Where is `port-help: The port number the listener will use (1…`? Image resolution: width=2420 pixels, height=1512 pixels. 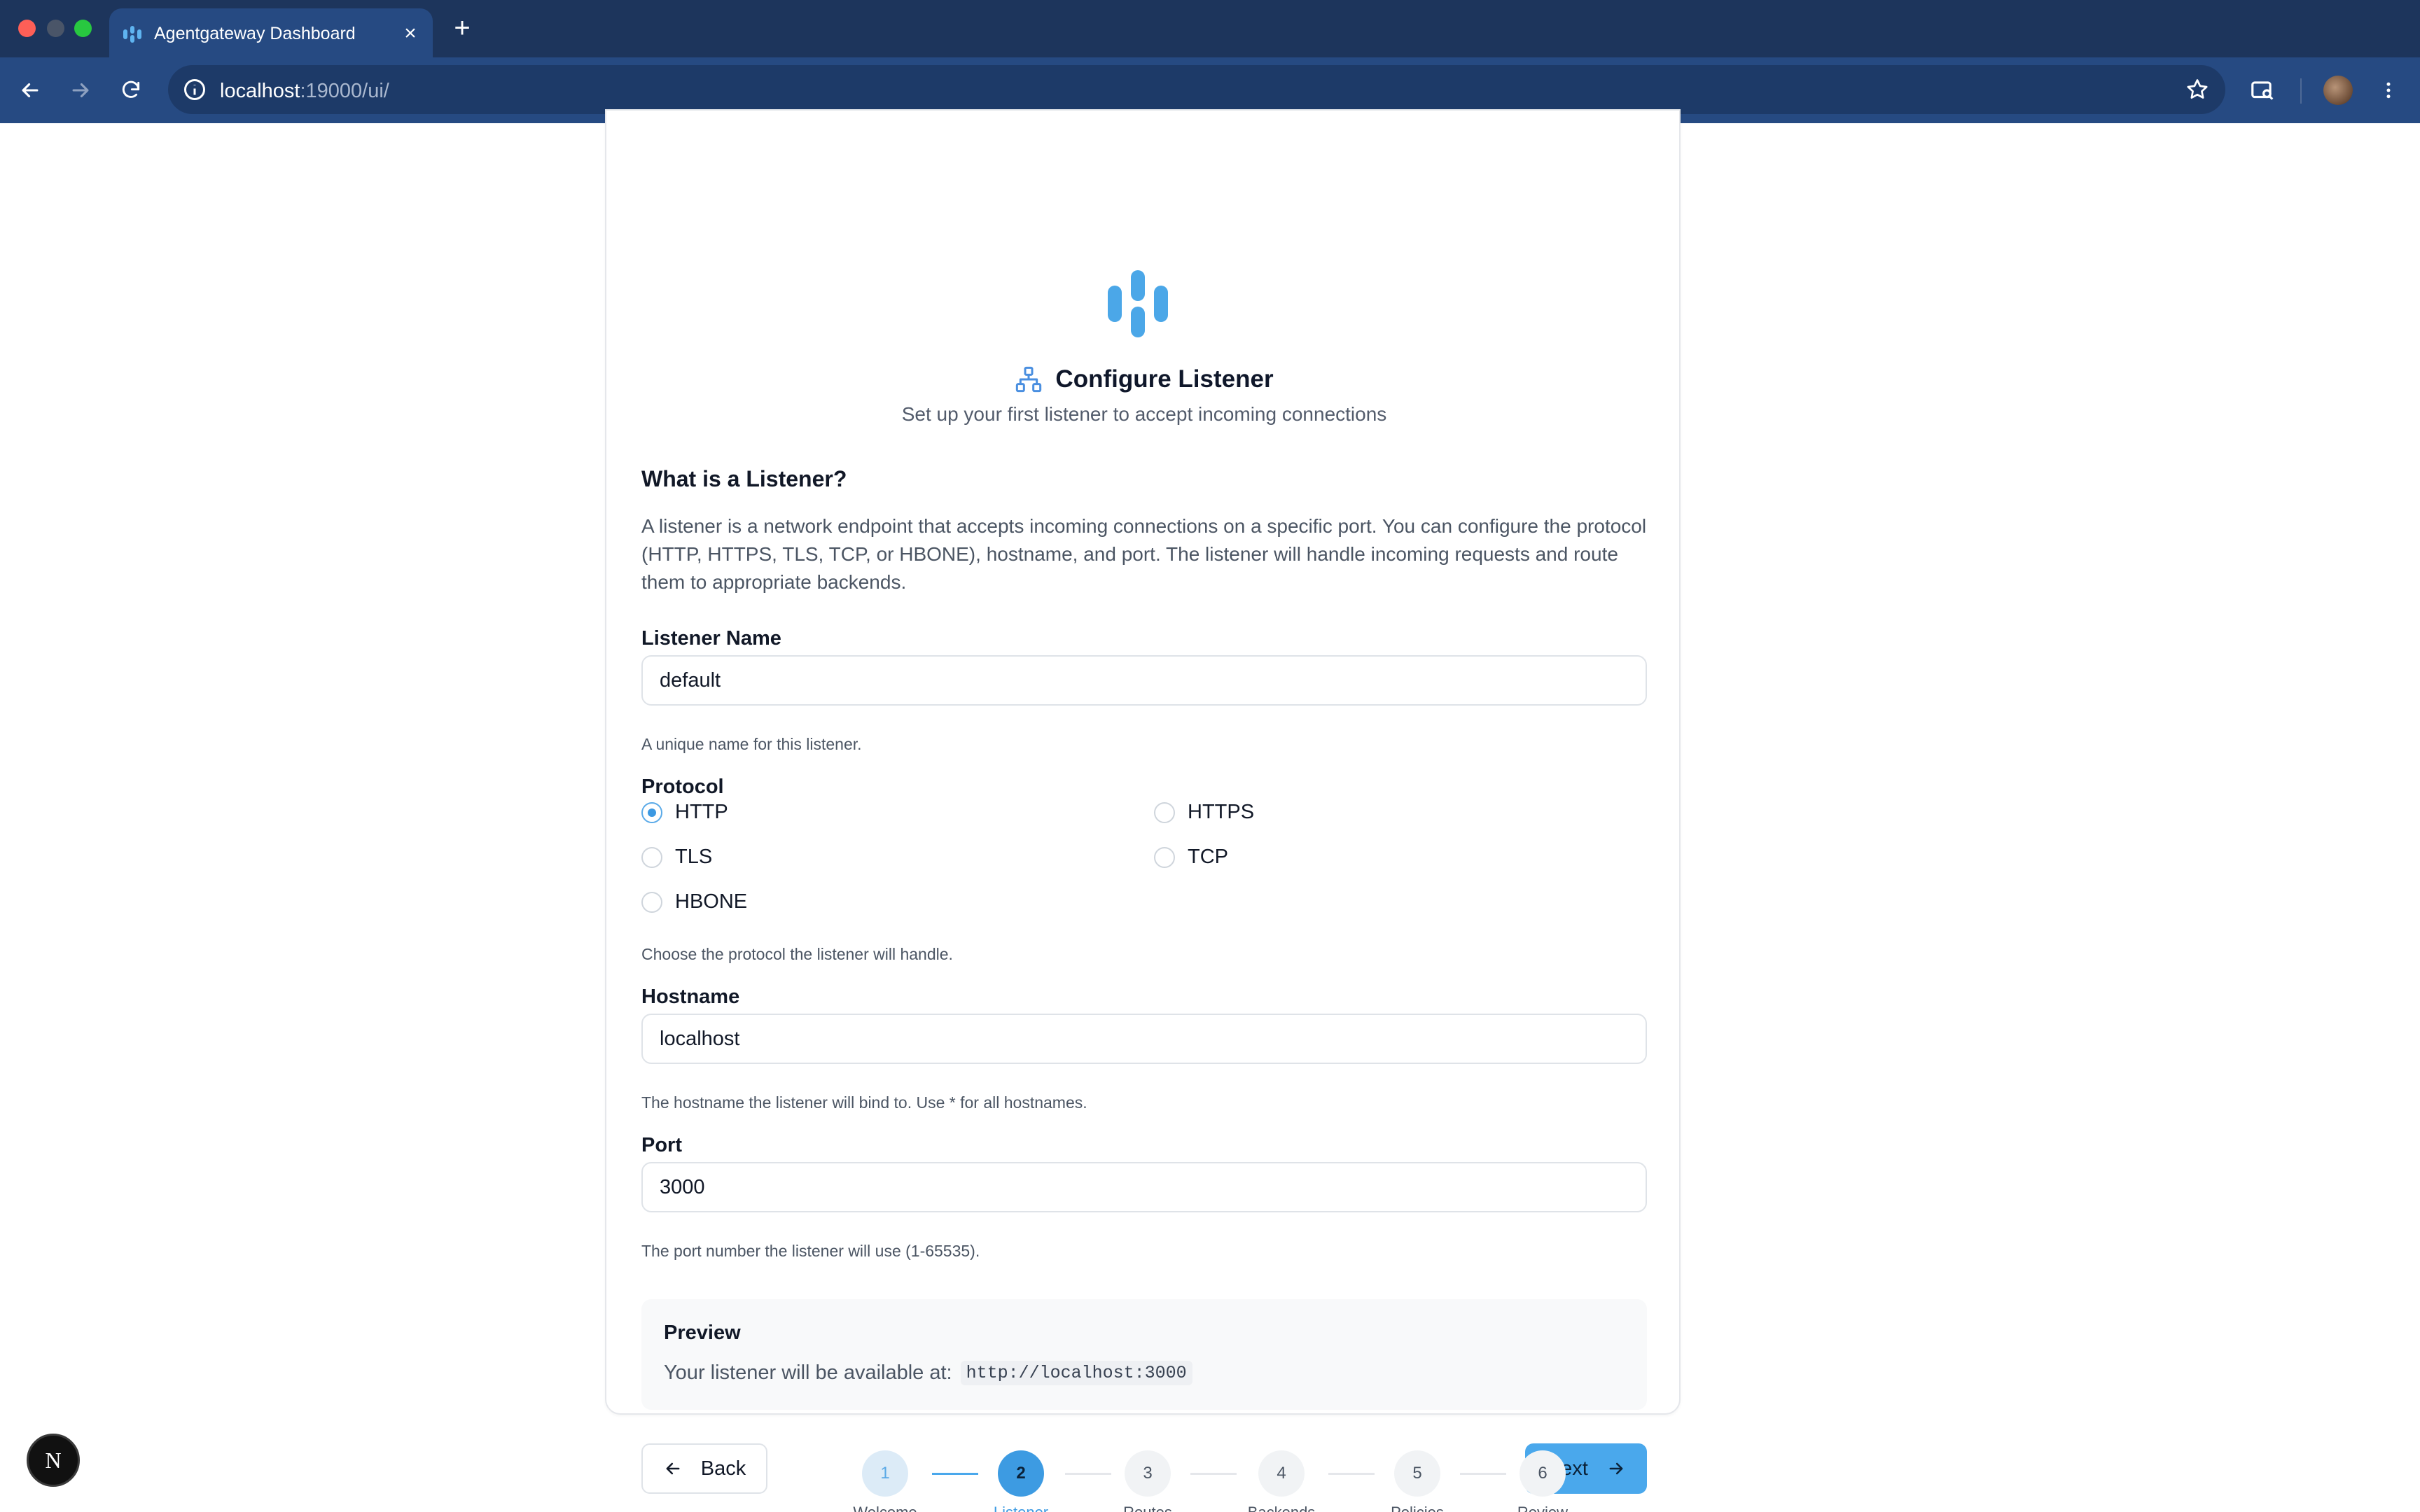
port-help: The port number the listener will use (1… is located at coordinates (810, 1251).